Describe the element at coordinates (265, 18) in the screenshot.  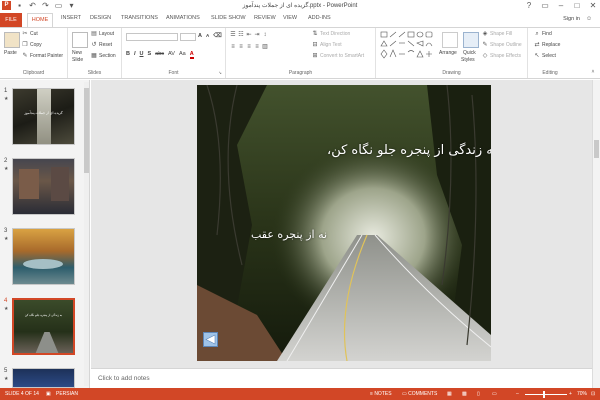
I see `tab-review: REVIEW` at that location.